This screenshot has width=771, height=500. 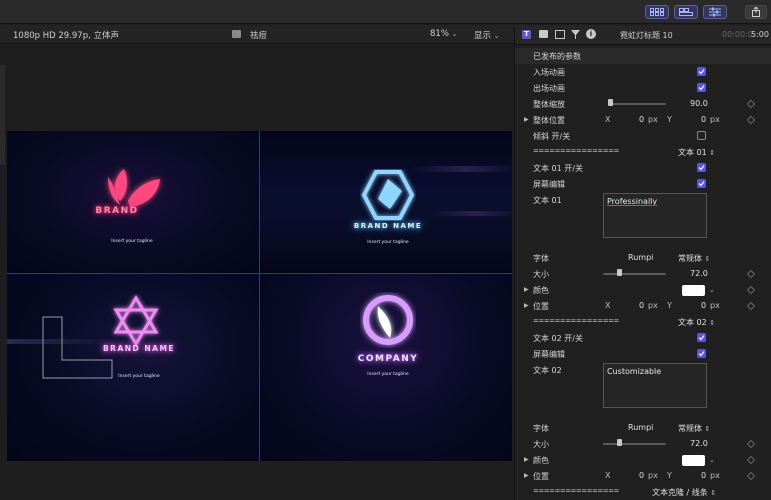 I want to click on text02-field: Customizable, so click(x=655, y=385).